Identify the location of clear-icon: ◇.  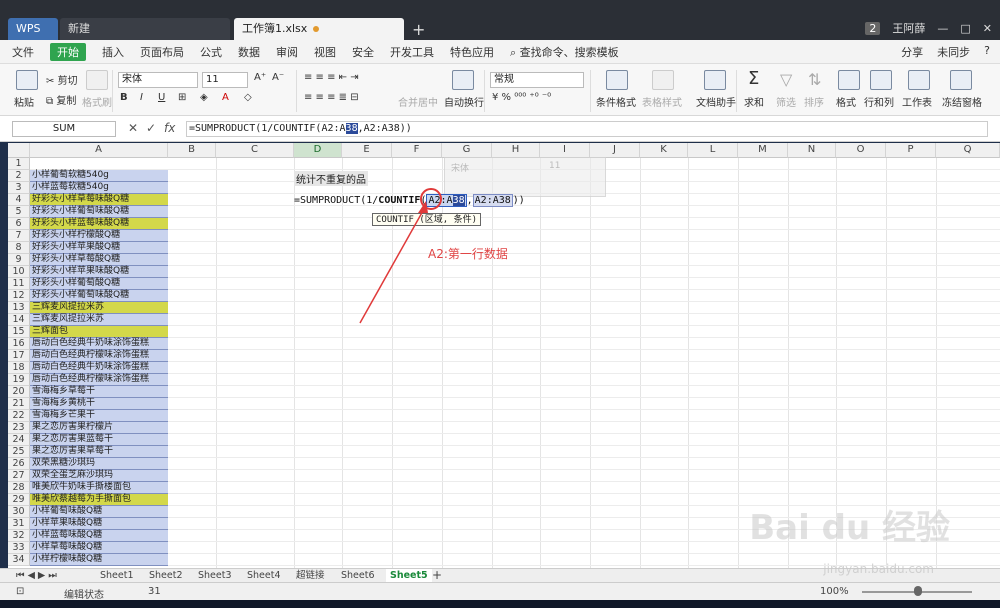
(248, 97).